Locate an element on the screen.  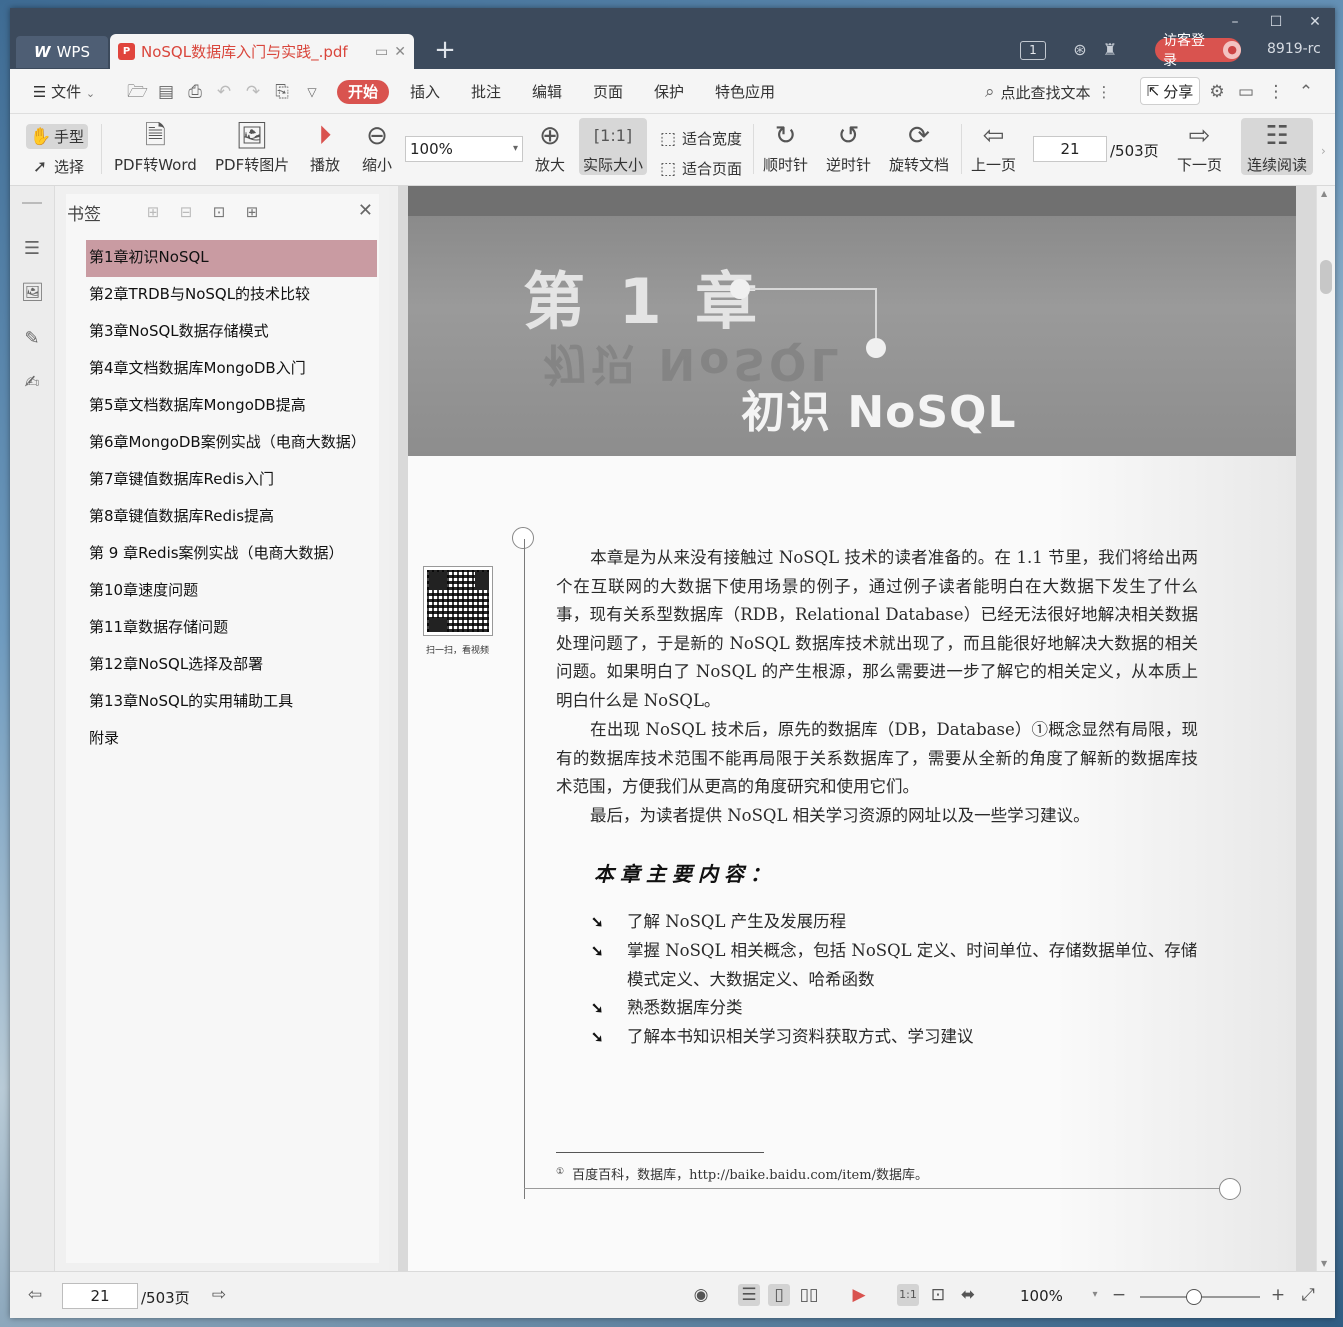
zoom-out-button: ⊖ 缩小 is located at coordinates (377, 146).